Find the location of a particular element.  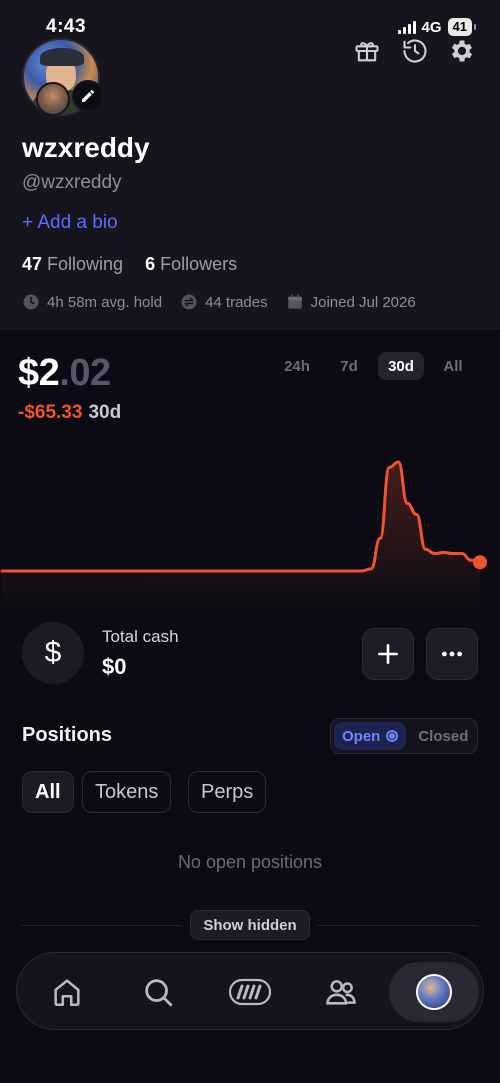

portfolio-balance: $2.02 is located at coordinates (64, 373).